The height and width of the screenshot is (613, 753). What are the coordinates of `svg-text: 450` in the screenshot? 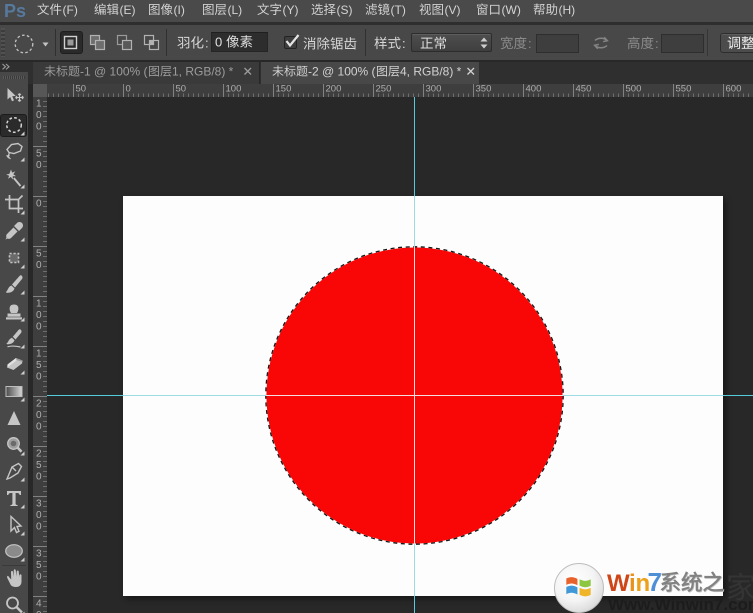 It's located at (584, 89).